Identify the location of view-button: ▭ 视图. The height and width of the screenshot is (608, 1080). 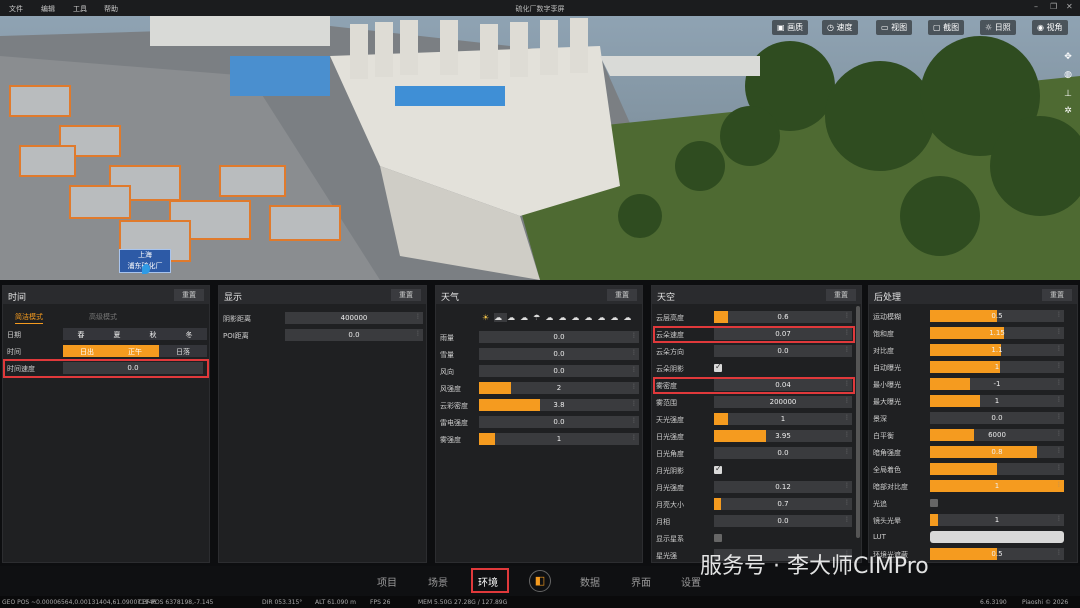
(894, 27).